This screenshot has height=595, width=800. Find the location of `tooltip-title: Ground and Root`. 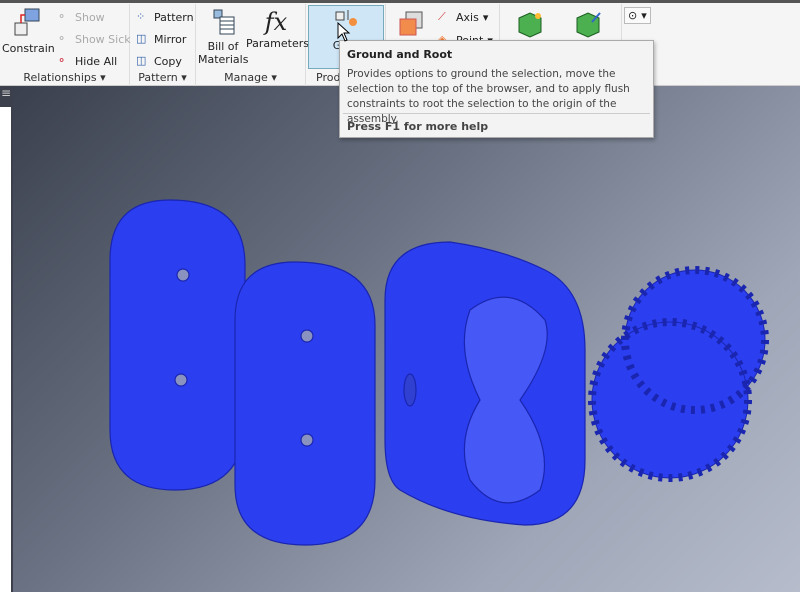

tooltip-title: Ground and Root is located at coordinates (400, 54).